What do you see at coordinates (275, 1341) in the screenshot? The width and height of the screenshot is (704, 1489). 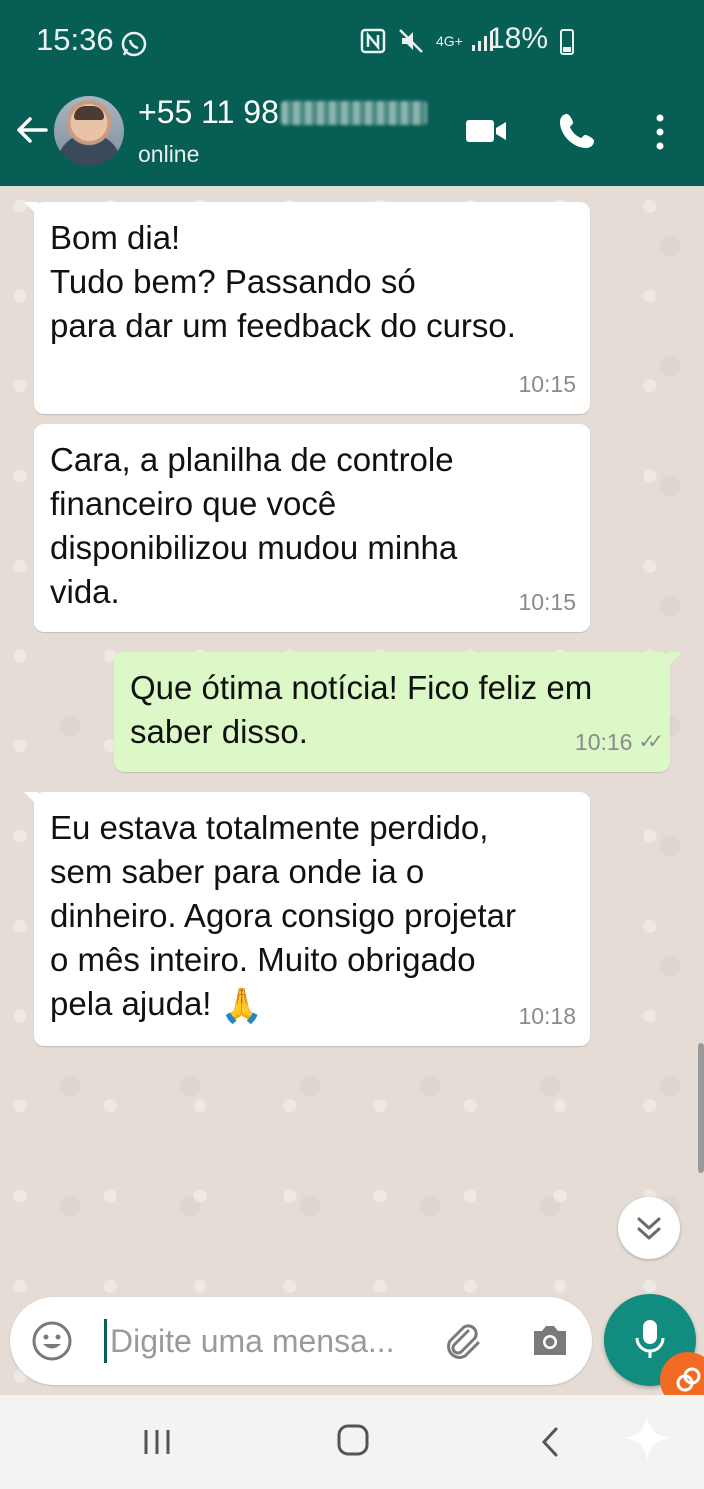 I see `message-input` at bounding box center [275, 1341].